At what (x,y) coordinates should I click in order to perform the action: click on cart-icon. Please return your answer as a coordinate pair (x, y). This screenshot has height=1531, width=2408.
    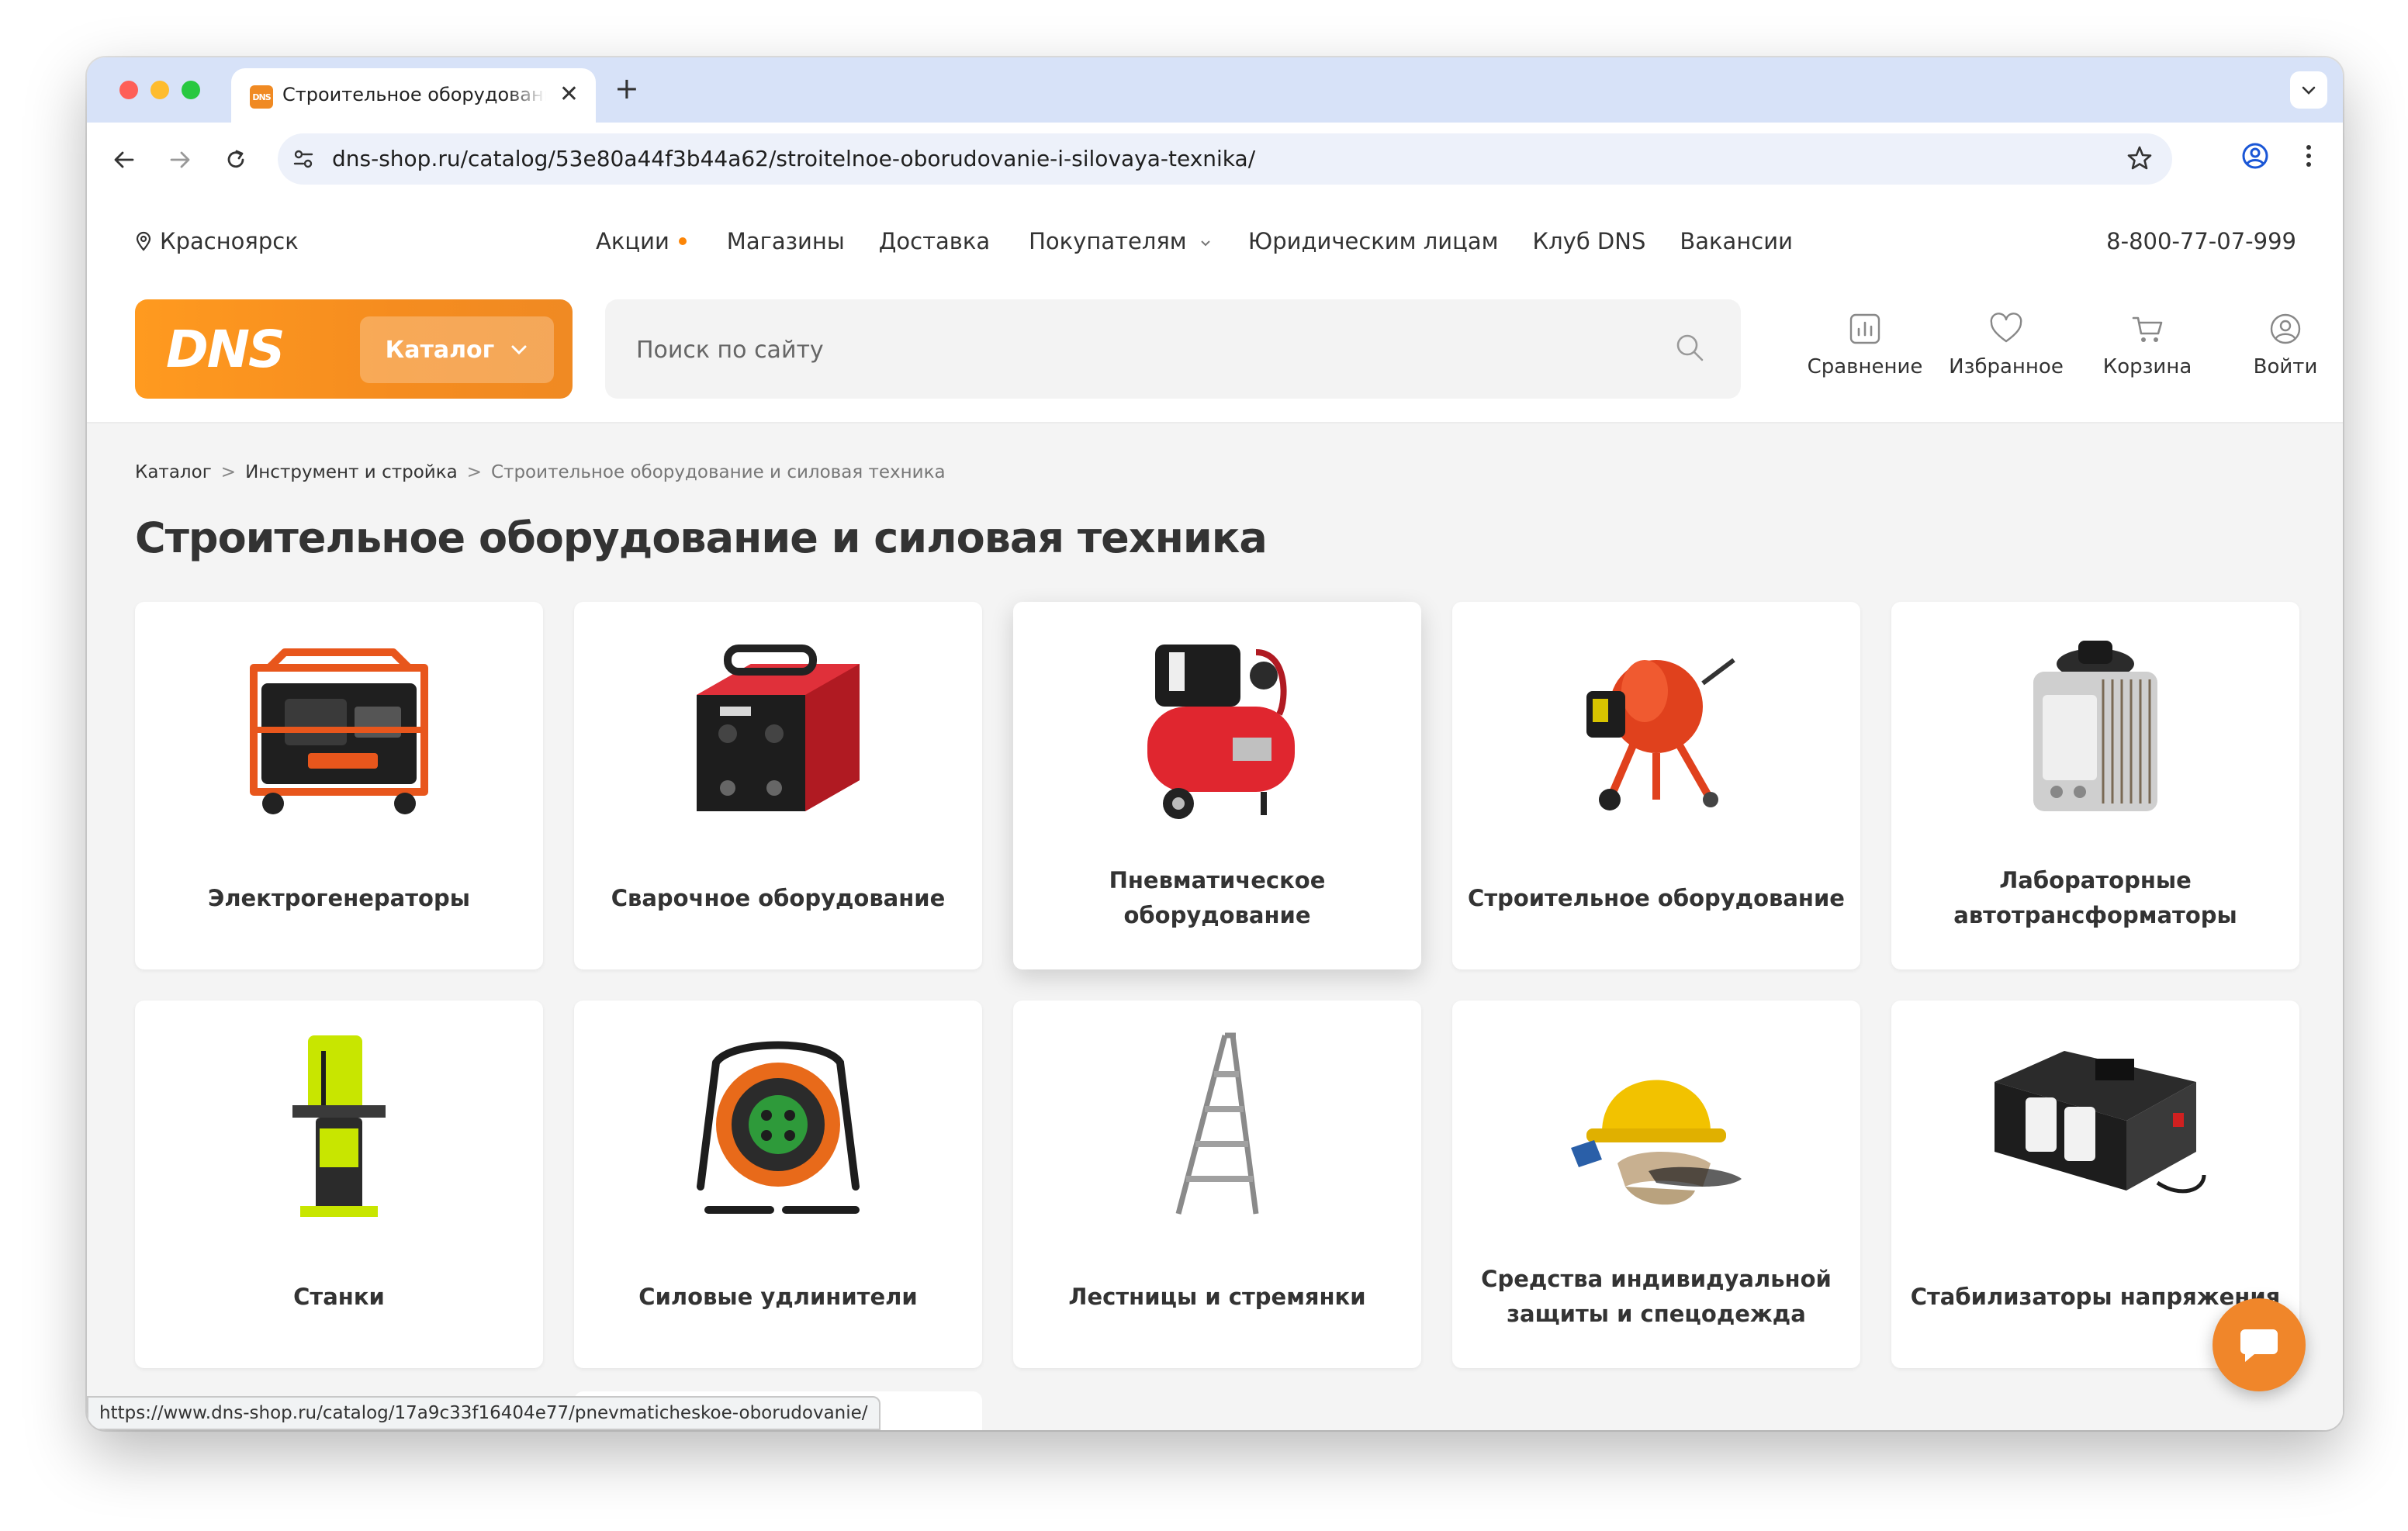
    Looking at the image, I should click on (2147, 329).